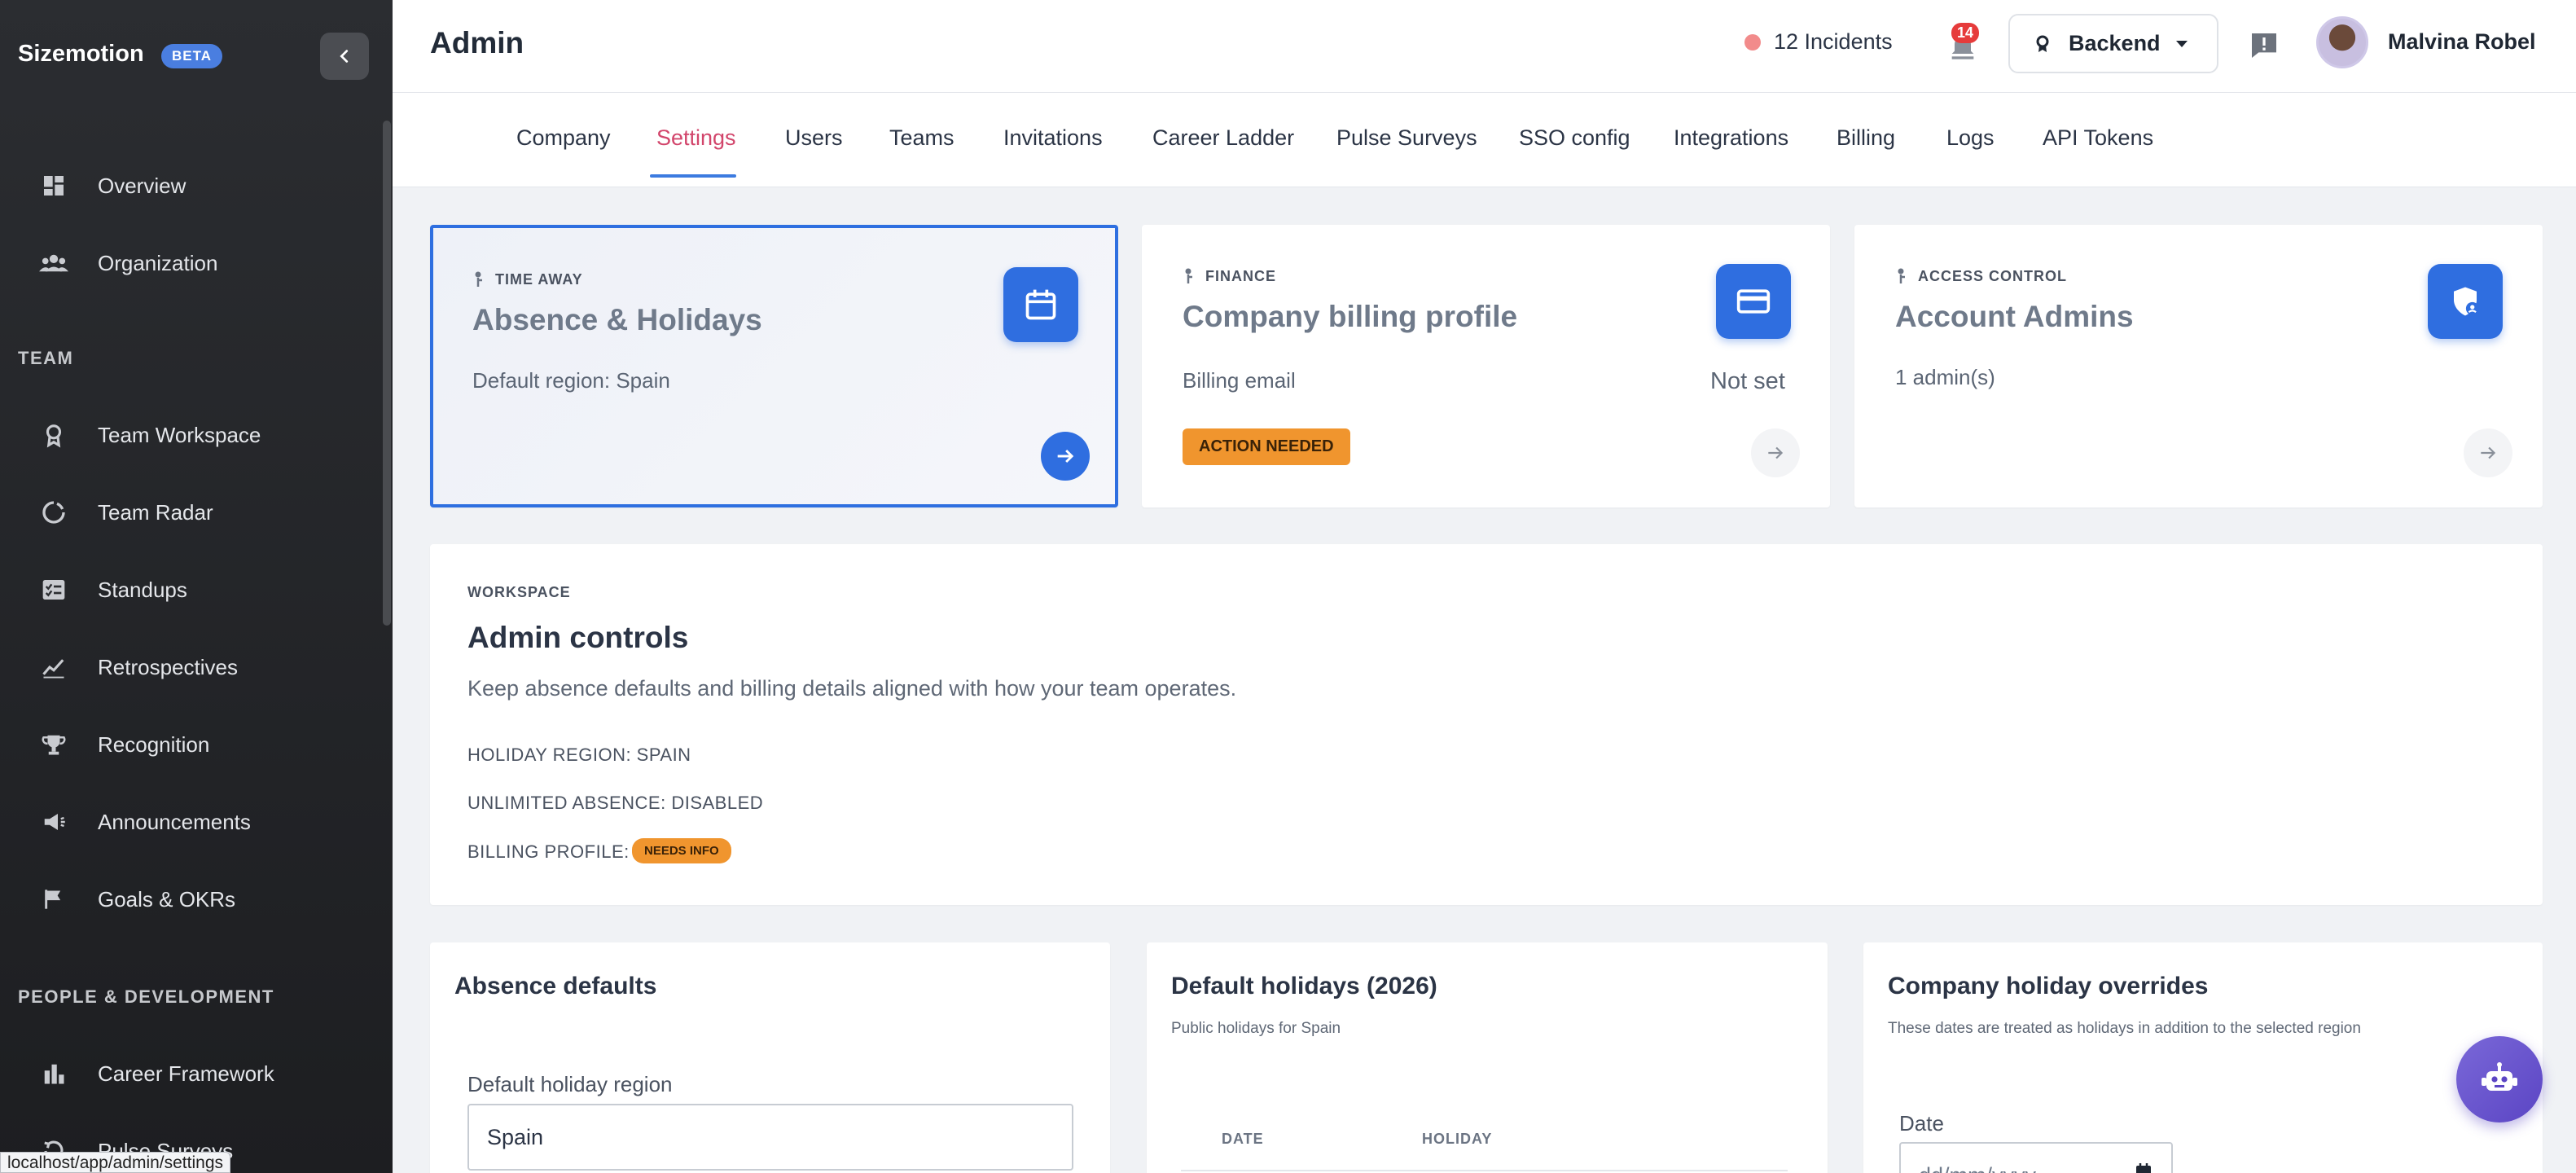  I want to click on panel-title: Absence defaults, so click(555, 986).